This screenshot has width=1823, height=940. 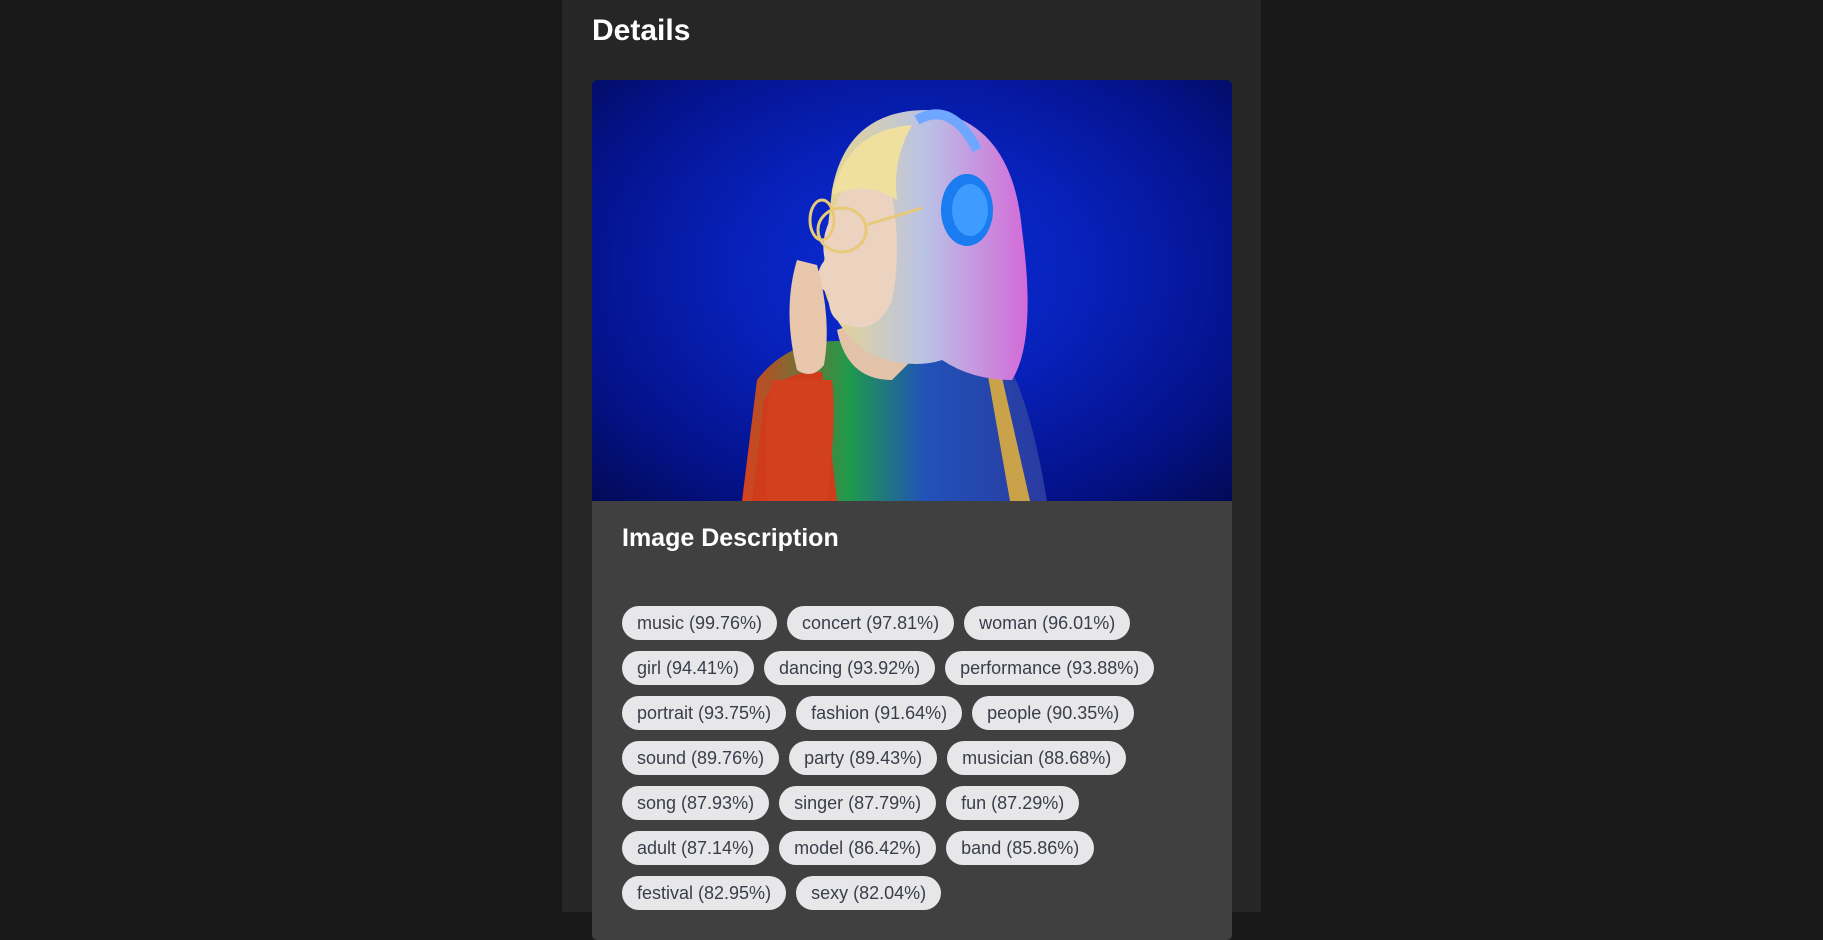 What do you see at coordinates (704, 713) in the screenshot?
I see `tag-chip: portrait (93.75%)` at bounding box center [704, 713].